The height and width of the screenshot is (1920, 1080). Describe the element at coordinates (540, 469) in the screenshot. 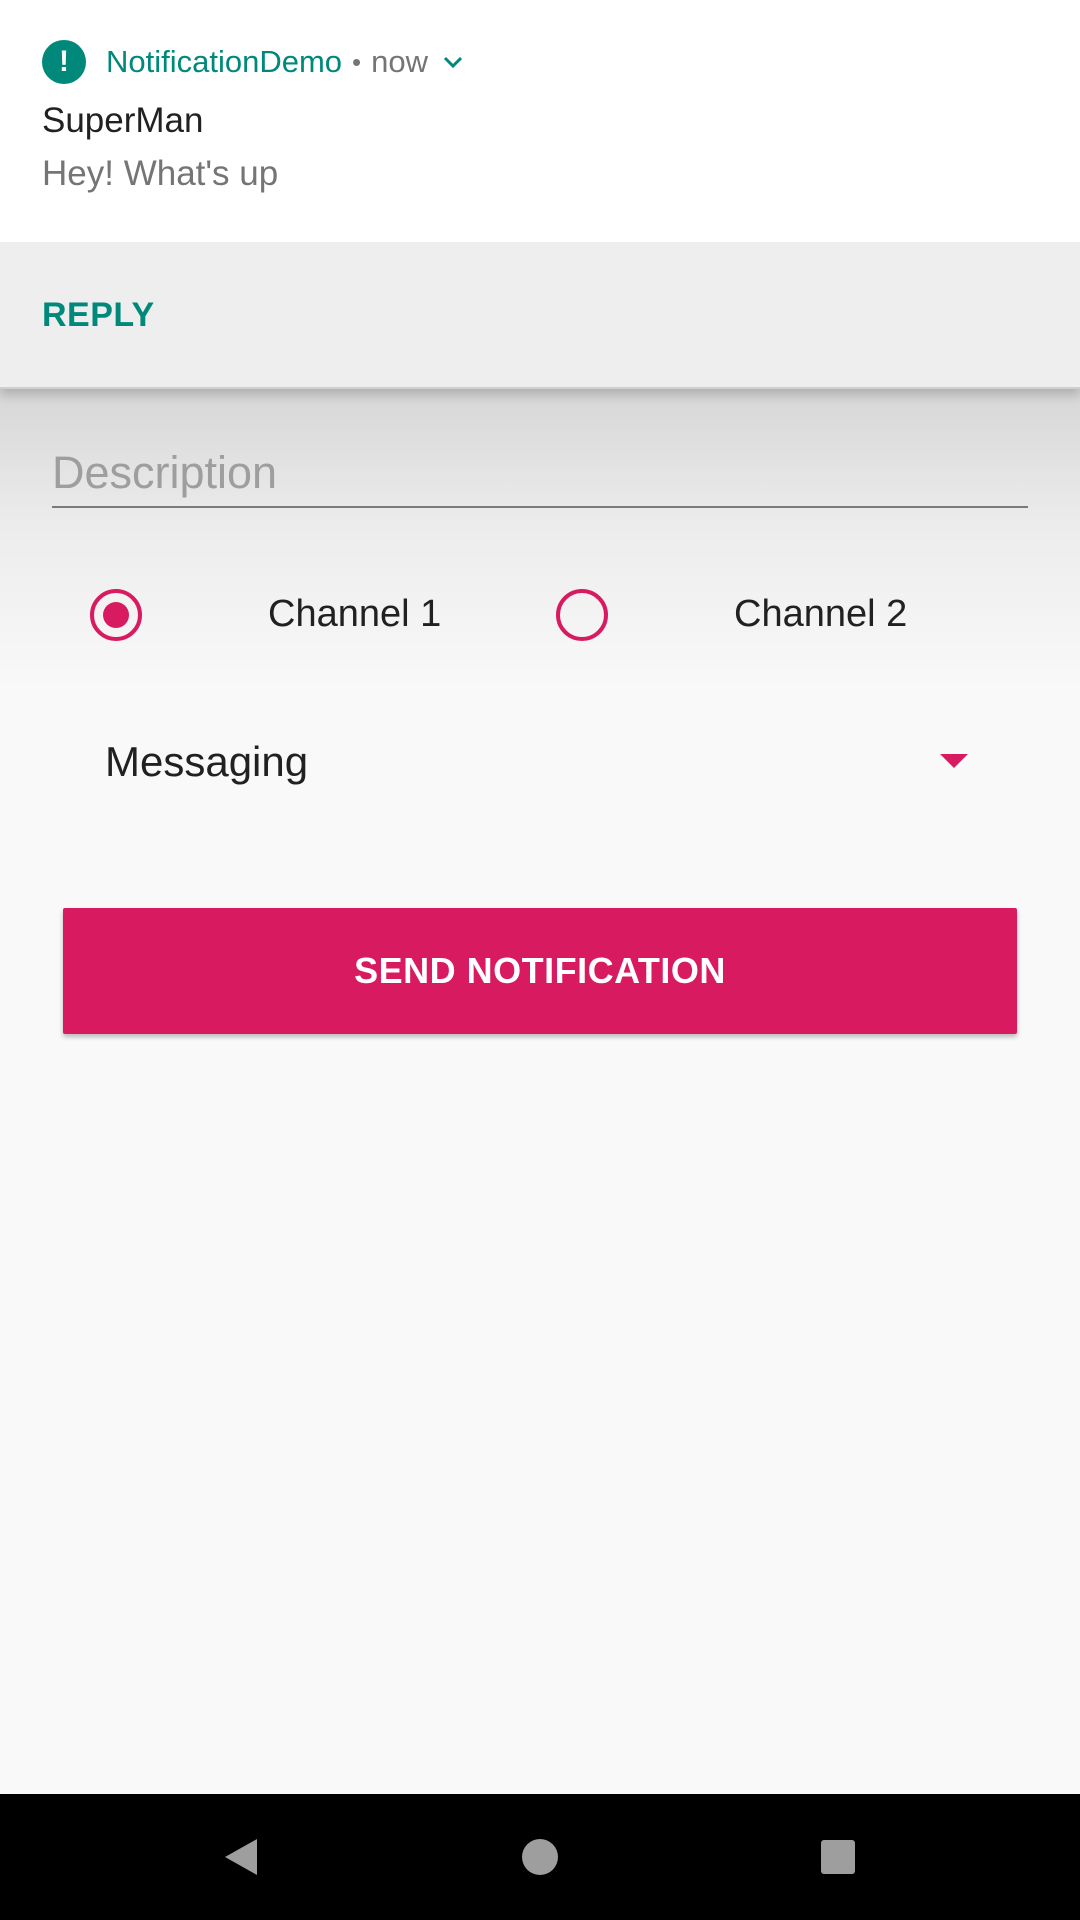

I see `description-input` at that location.